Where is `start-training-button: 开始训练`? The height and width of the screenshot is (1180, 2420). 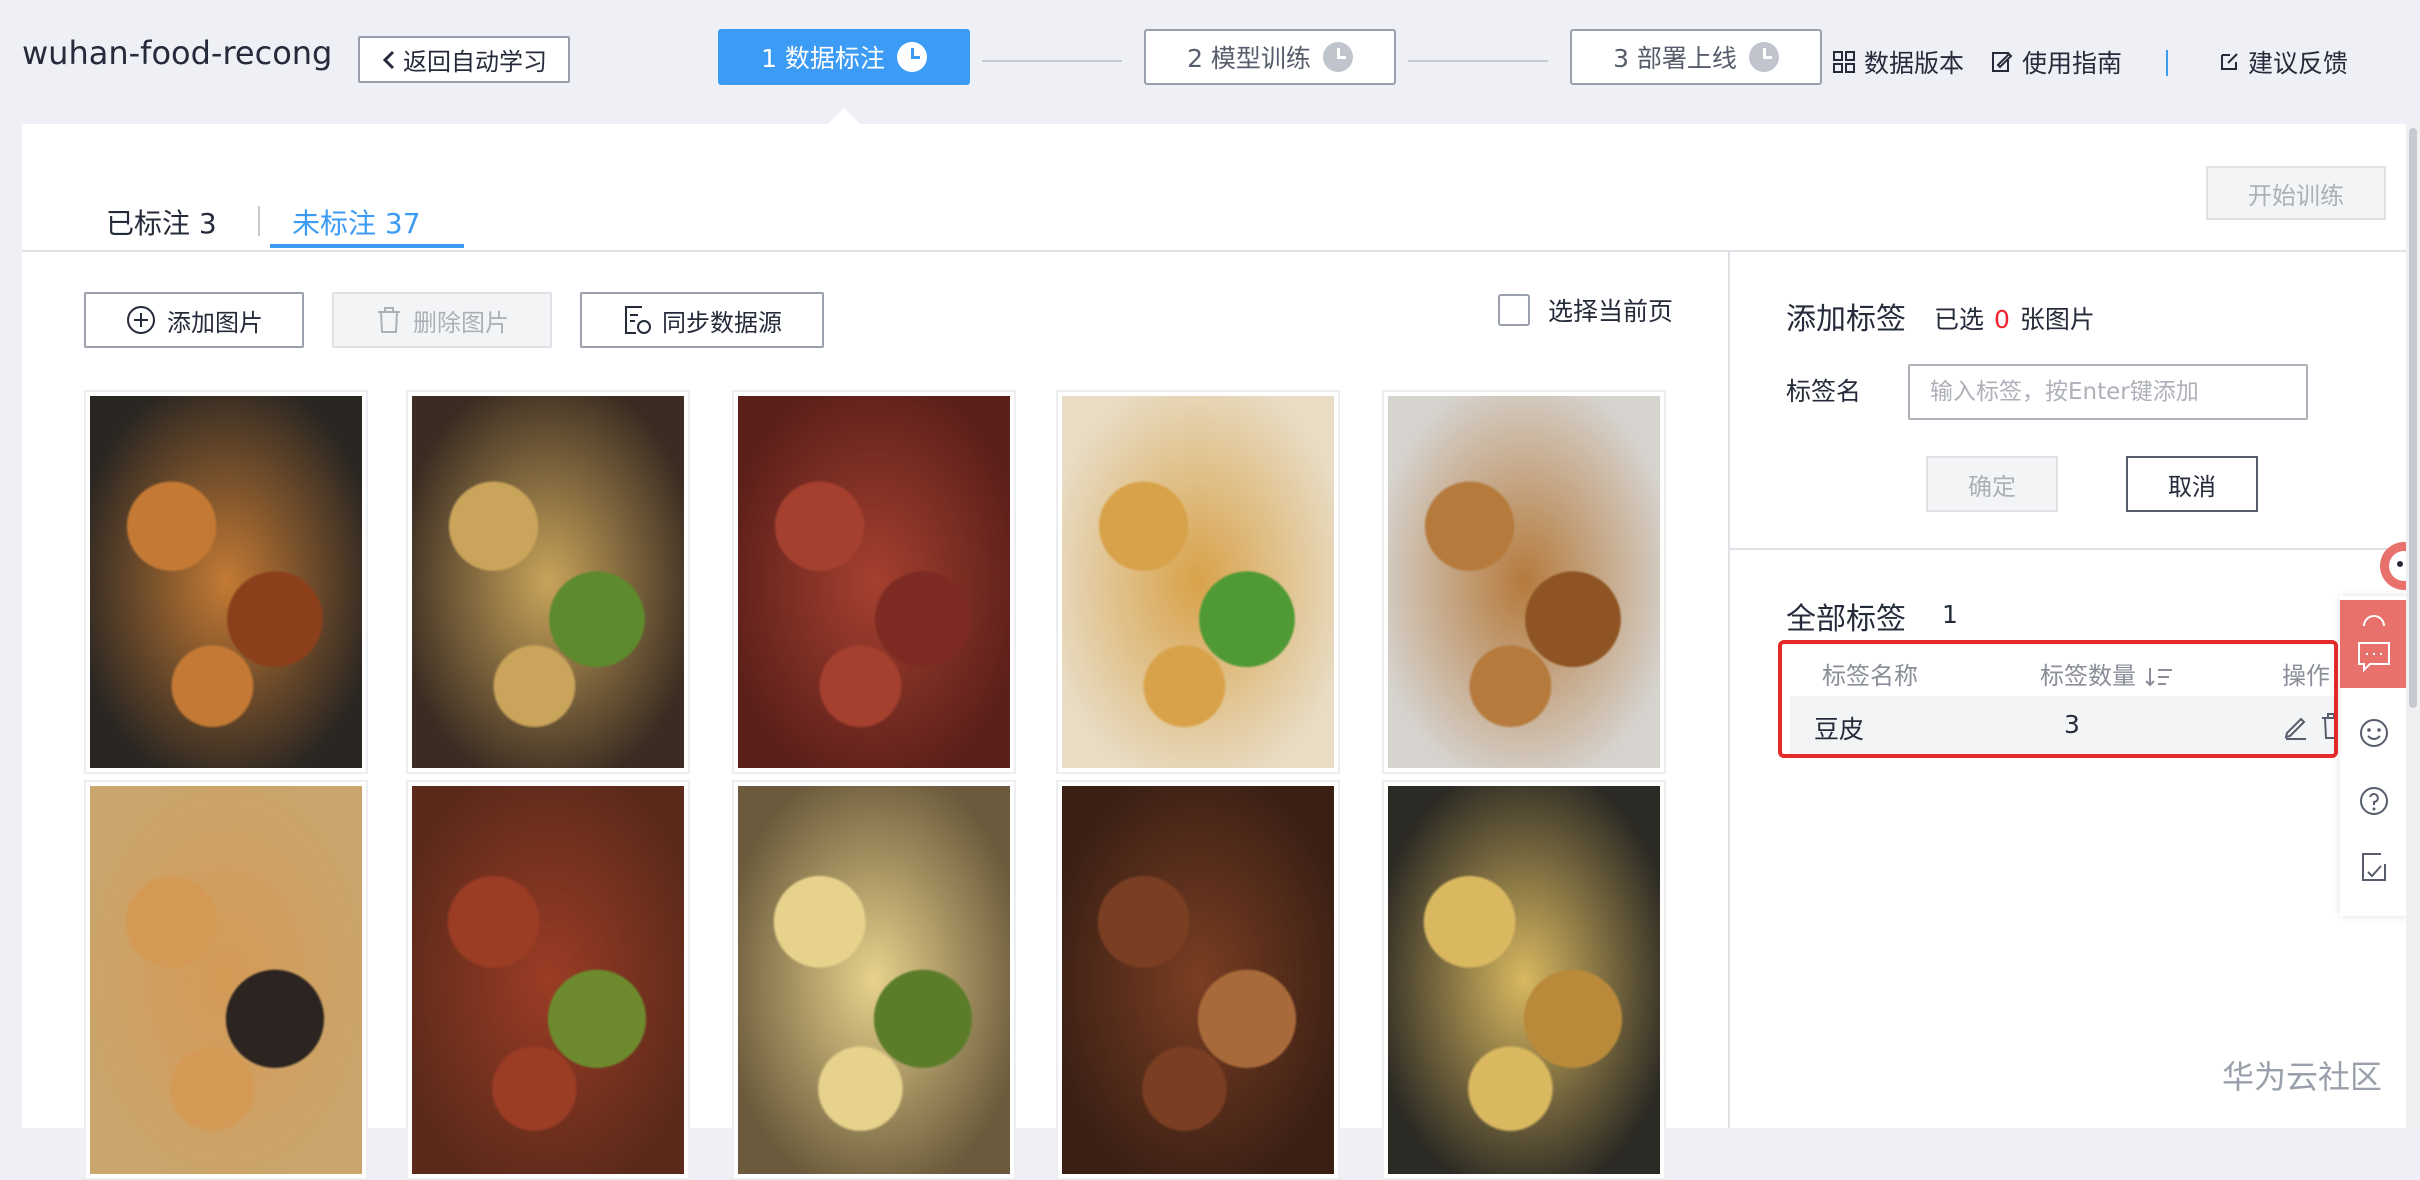
start-training-button: 开始训练 is located at coordinates (2296, 193).